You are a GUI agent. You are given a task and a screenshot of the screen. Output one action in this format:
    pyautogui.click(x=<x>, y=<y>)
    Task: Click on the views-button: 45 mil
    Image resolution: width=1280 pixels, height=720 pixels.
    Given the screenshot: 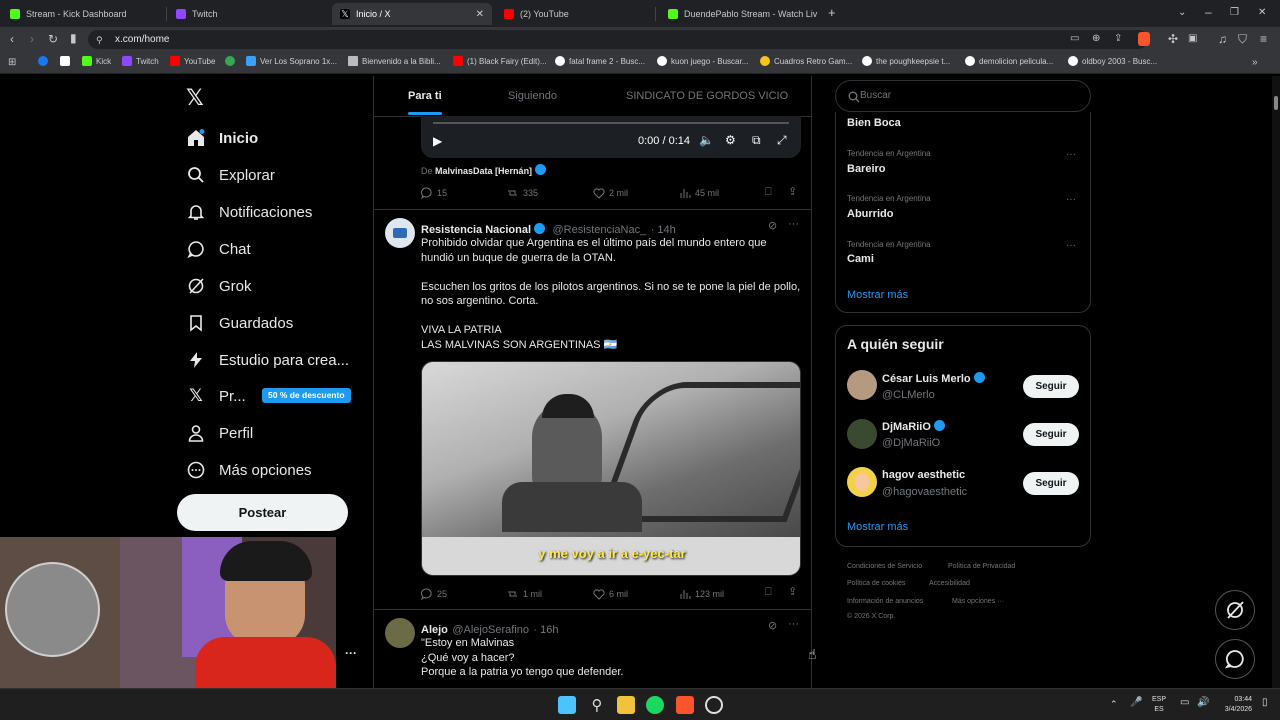 What is the action you would take?
    pyautogui.click(x=699, y=193)
    